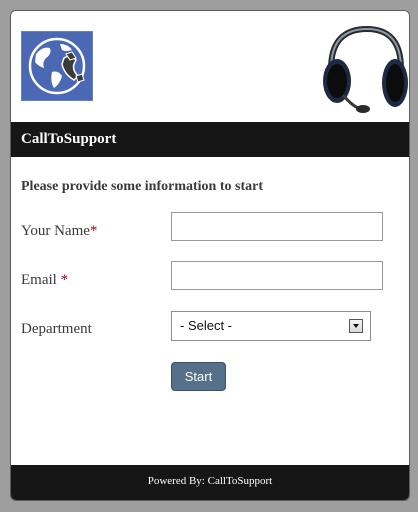  What do you see at coordinates (271, 326) in the screenshot?
I see `department-select: - Select -` at bounding box center [271, 326].